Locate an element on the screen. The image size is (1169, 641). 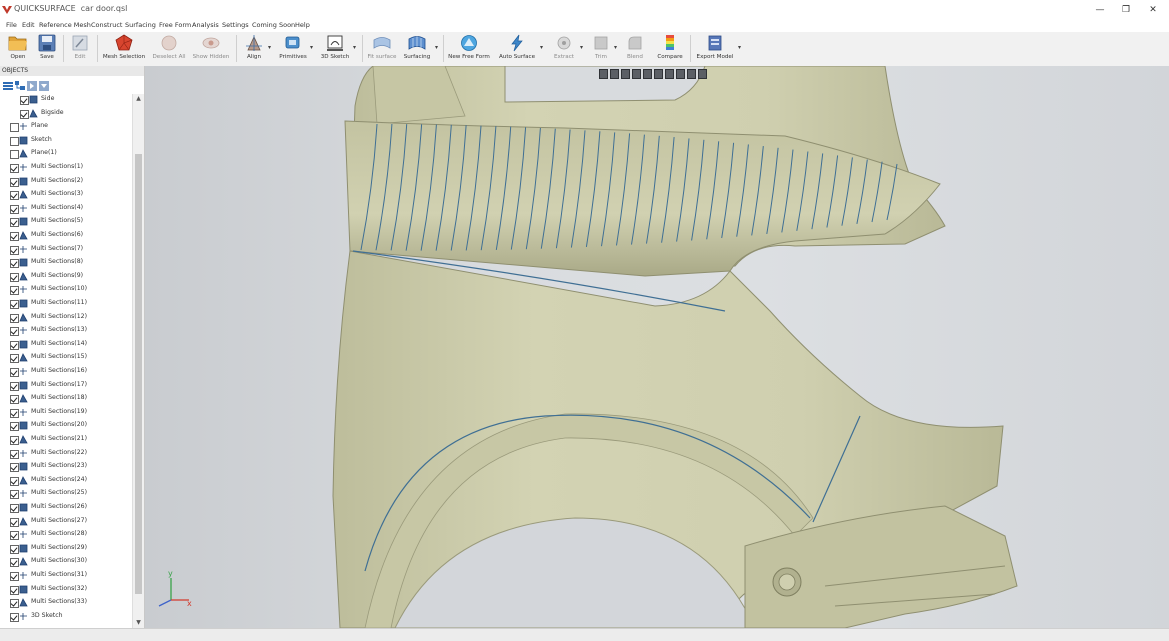
view-right-icon is located at coordinates (658, 74).